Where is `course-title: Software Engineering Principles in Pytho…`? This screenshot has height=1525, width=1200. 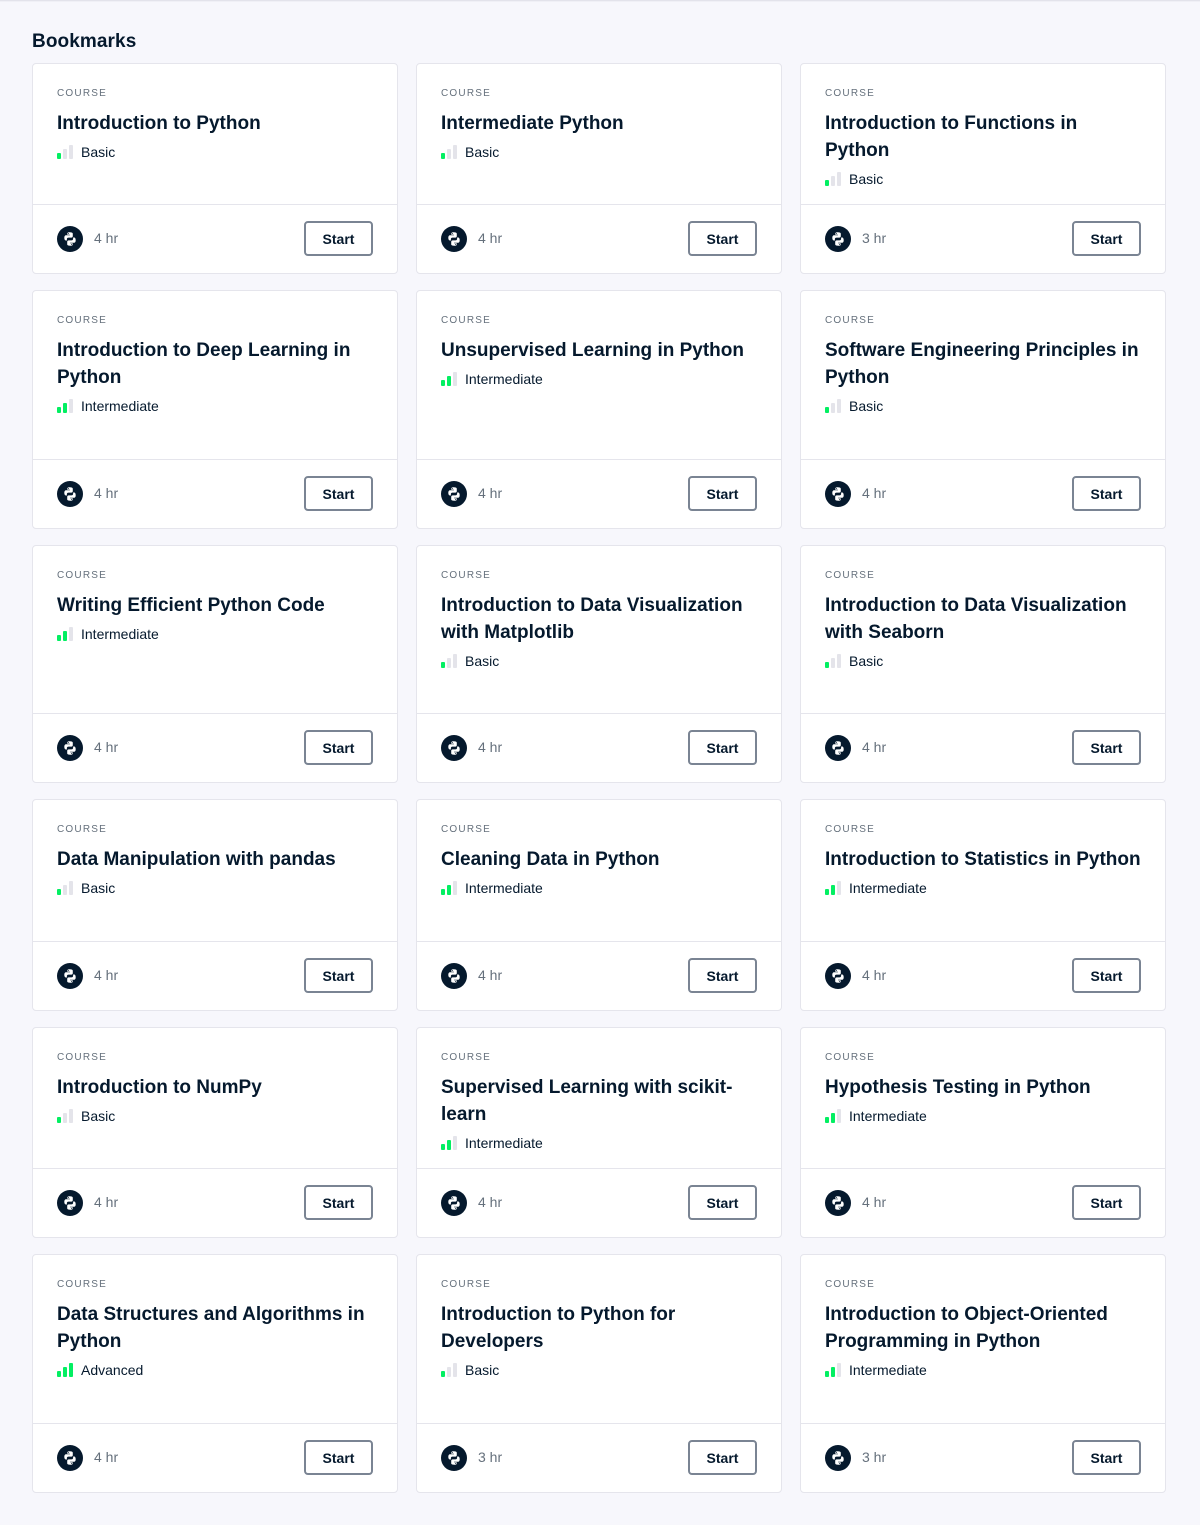 course-title: Software Engineering Principles in Pytho… is located at coordinates (983, 364).